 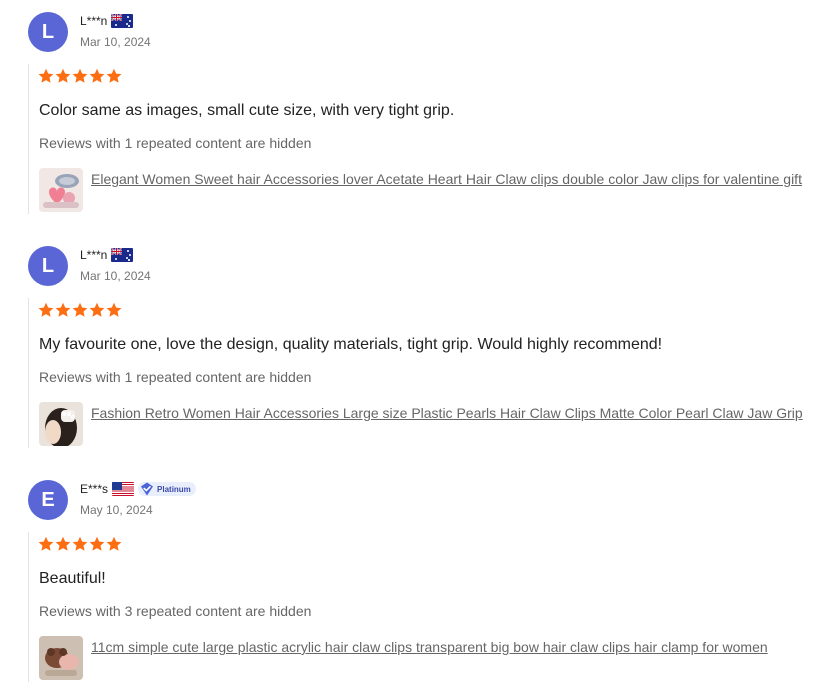 I want to click on review-header: E E***s Platinum May 10, 2024, so click(x=418, y=504).